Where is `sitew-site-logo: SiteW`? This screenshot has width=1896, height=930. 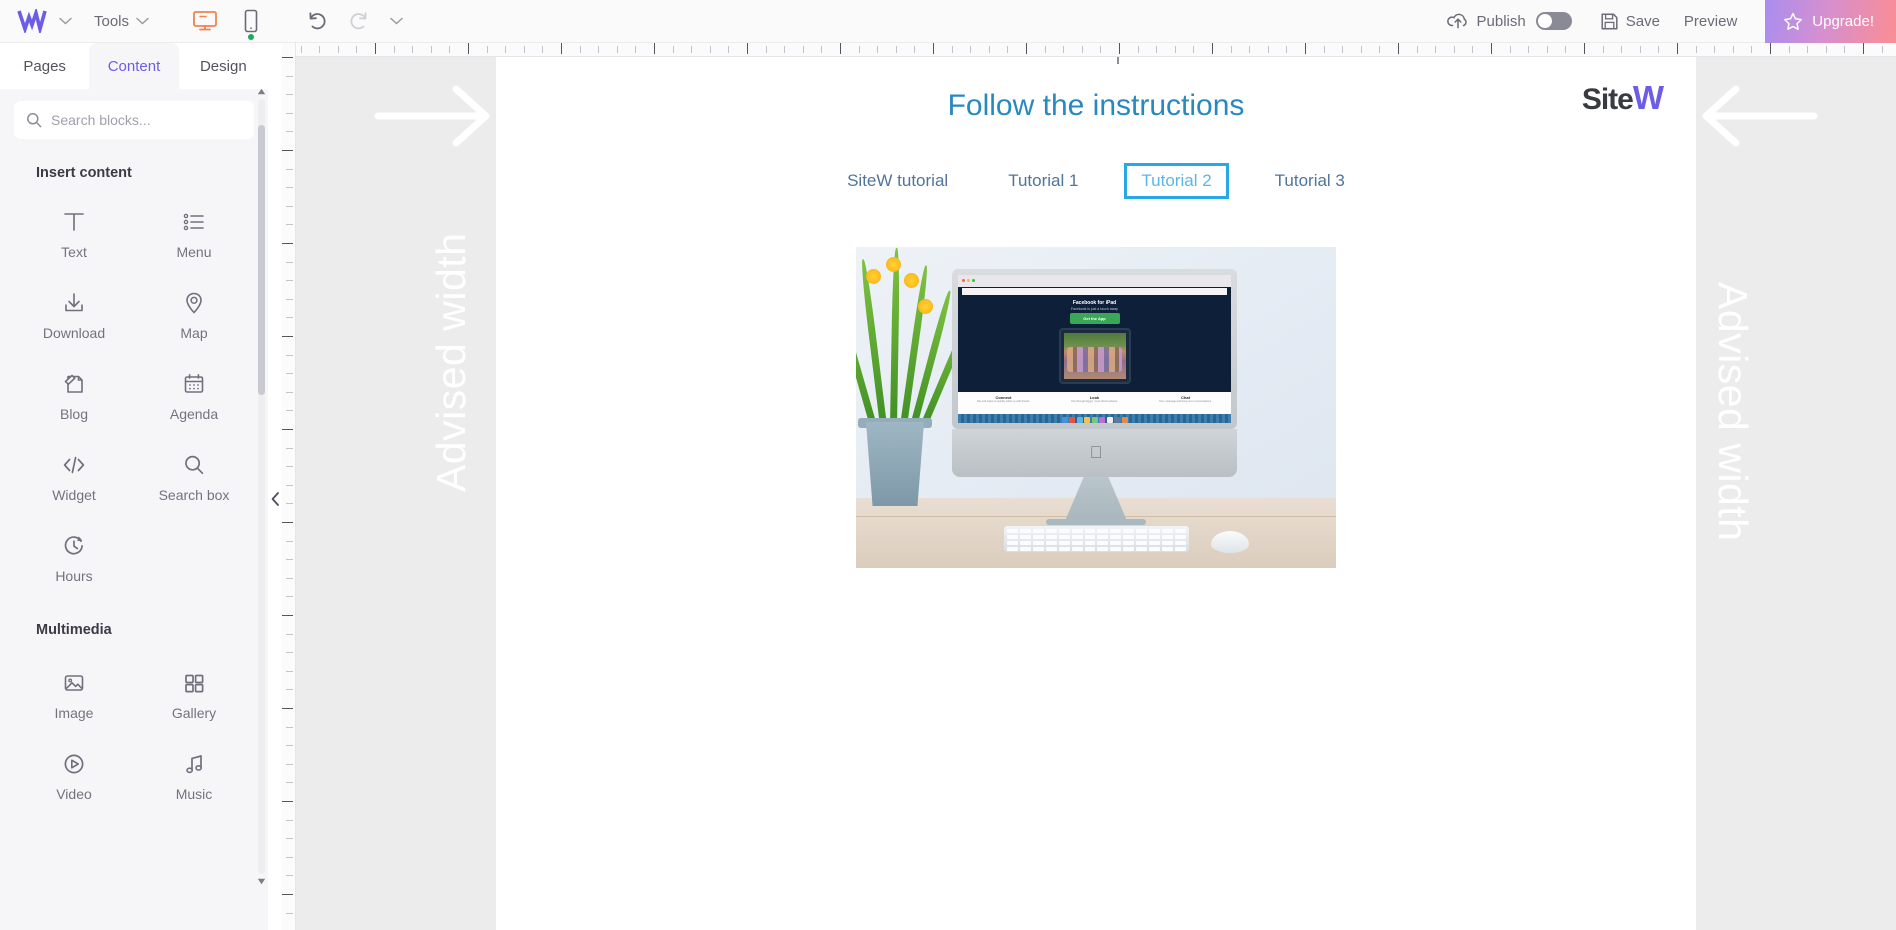
sitew-site-logo: SiteW is located at coordinates (1623, 98).